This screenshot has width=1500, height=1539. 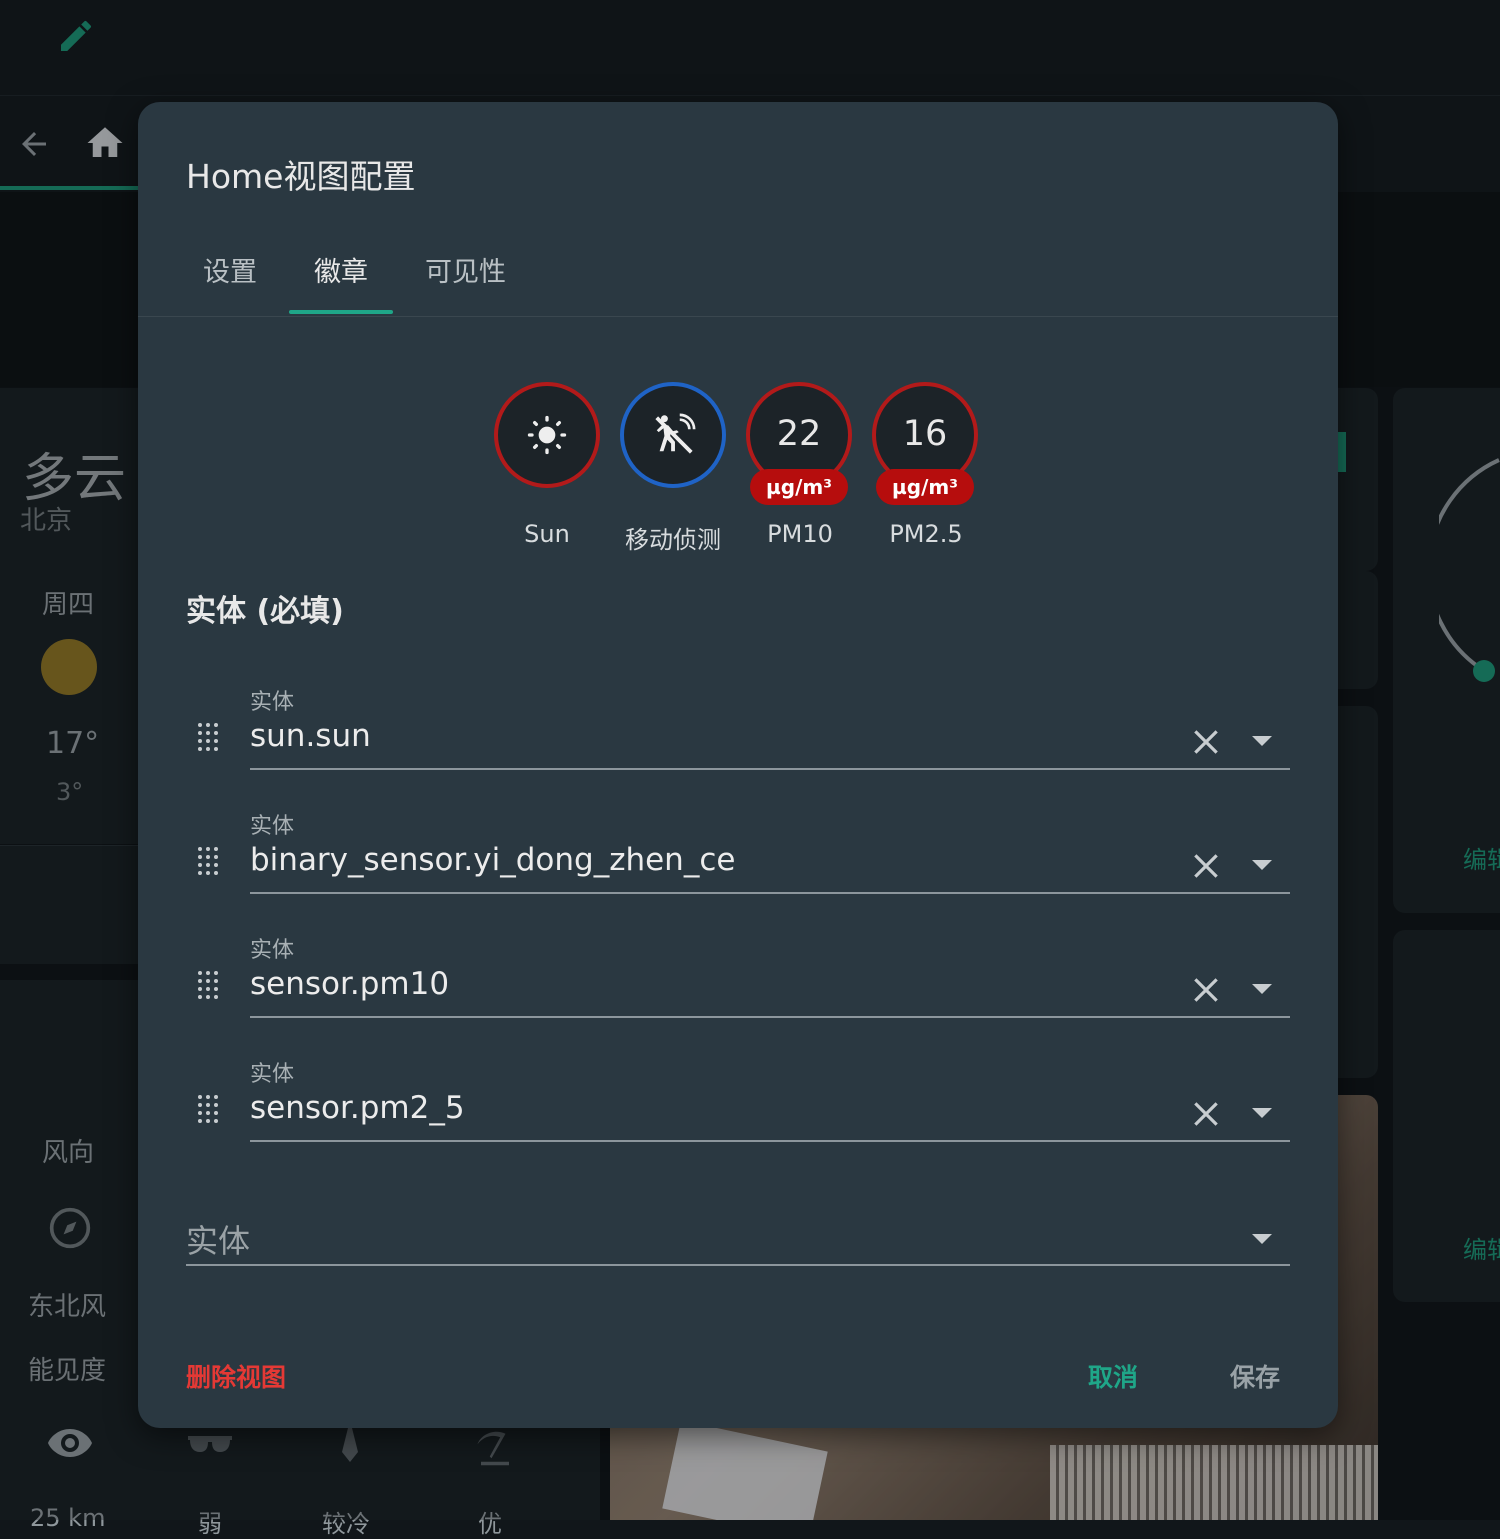 I want to click on tab-settings: 设置, so click(x=230, y=269).